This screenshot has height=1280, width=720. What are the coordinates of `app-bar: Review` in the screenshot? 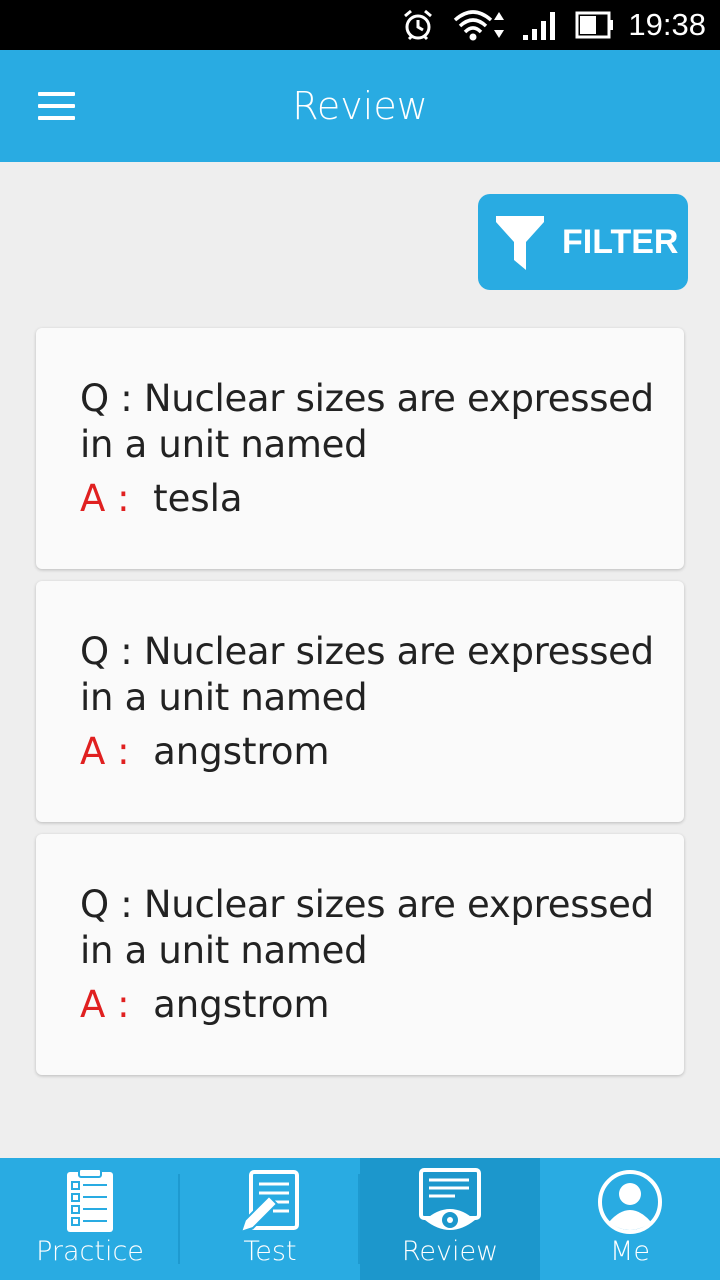 It's located at (360, 106).